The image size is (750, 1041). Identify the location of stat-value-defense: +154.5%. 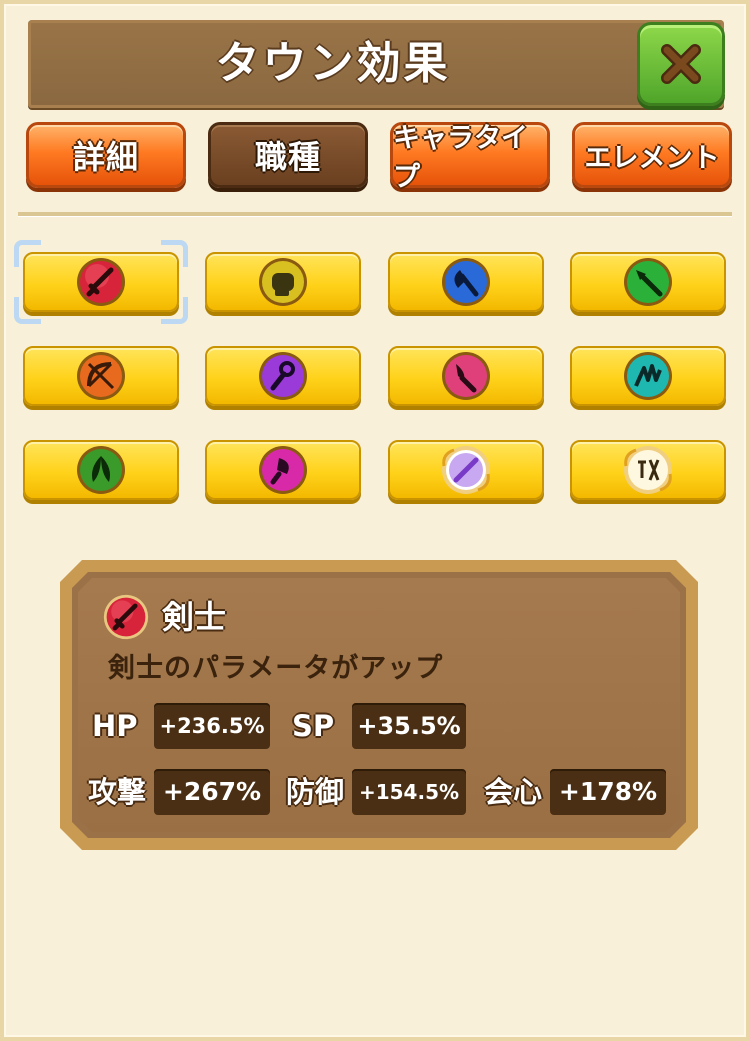
(409, 792).